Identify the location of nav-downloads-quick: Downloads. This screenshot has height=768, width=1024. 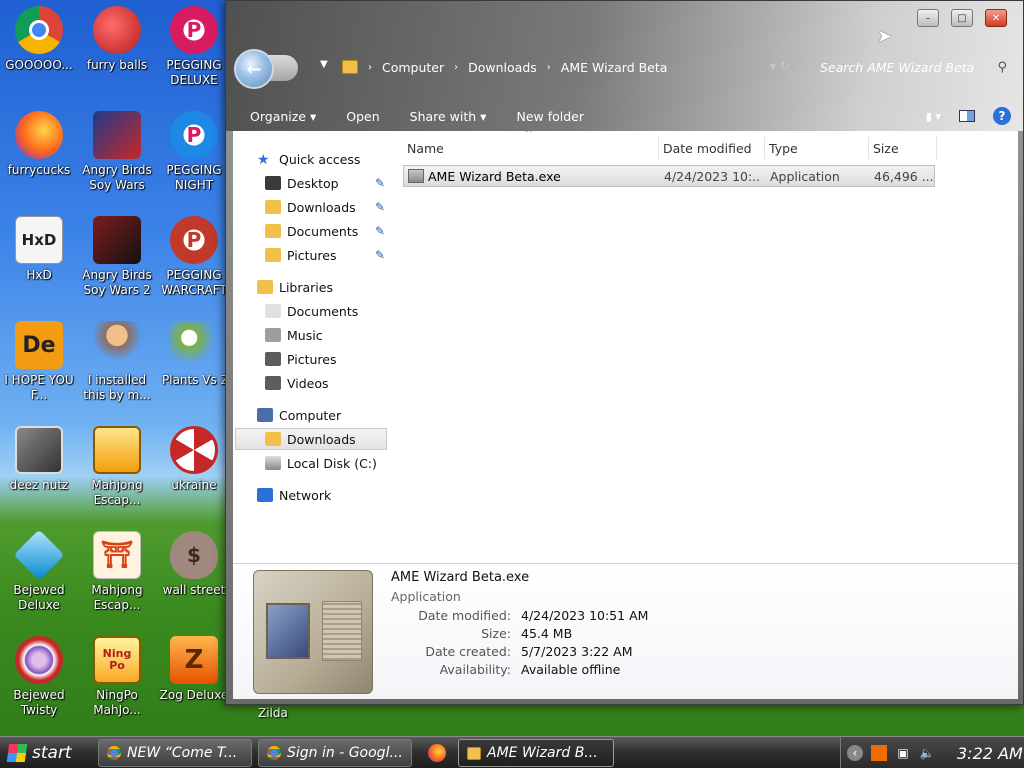
(310, 207).